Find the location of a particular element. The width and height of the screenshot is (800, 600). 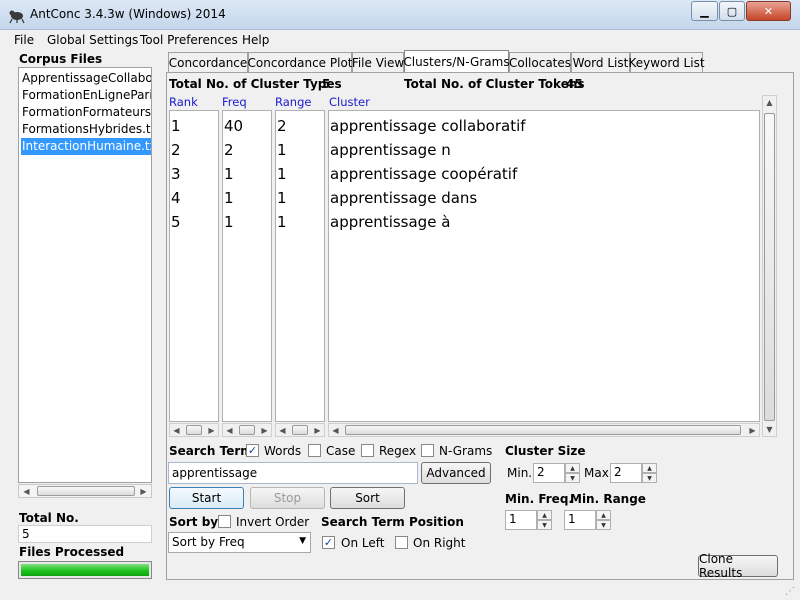

search-term-position-label: Search Term Position is located at coordinates (392, 522).